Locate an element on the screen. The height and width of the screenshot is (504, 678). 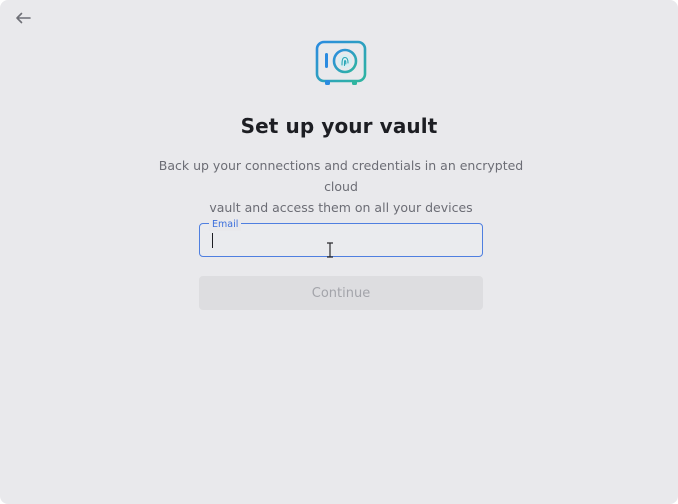
email-input is located at coordinates (340, 240).